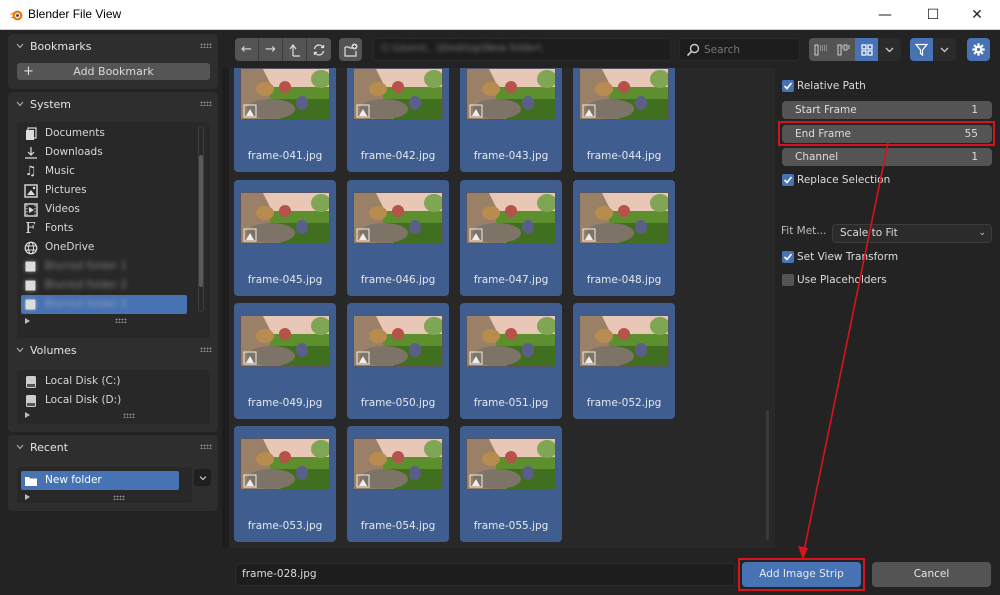 This screenshot has width=1000, height=595. I want to click on file-tile: frame-046.jpg, so click(398, 238).